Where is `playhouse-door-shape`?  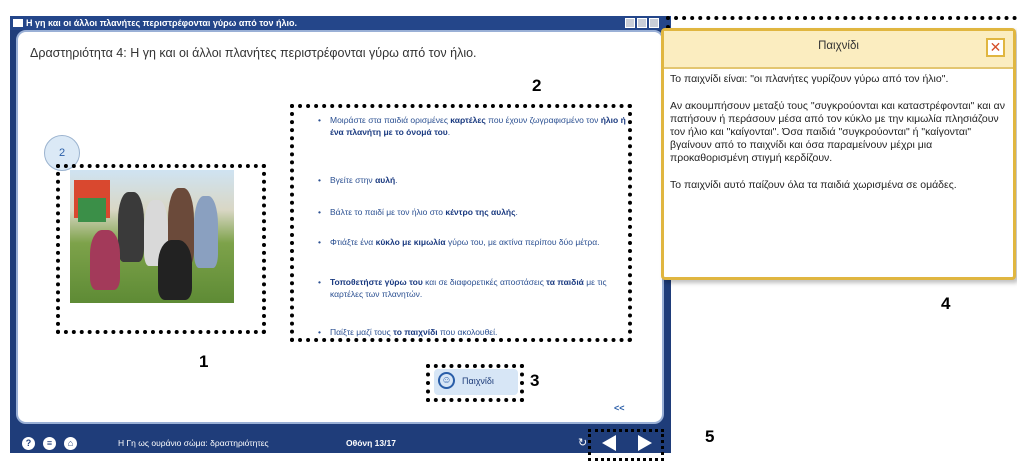 playhouse-door-shape is located at coordinates (92, 210).